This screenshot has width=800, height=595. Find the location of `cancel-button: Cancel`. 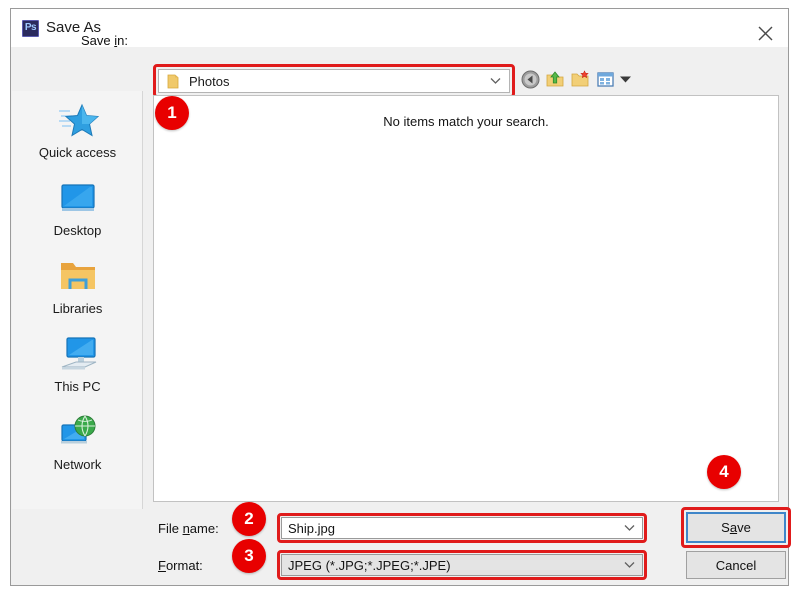

cancel-button: Cancel is located at coordinates (736, 565).